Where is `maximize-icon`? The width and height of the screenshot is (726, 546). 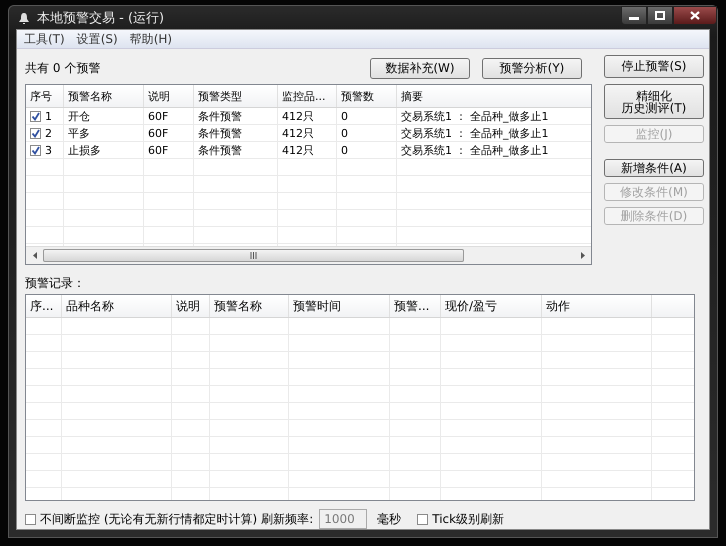 maximize-icon is located at coordinates (660, 15).